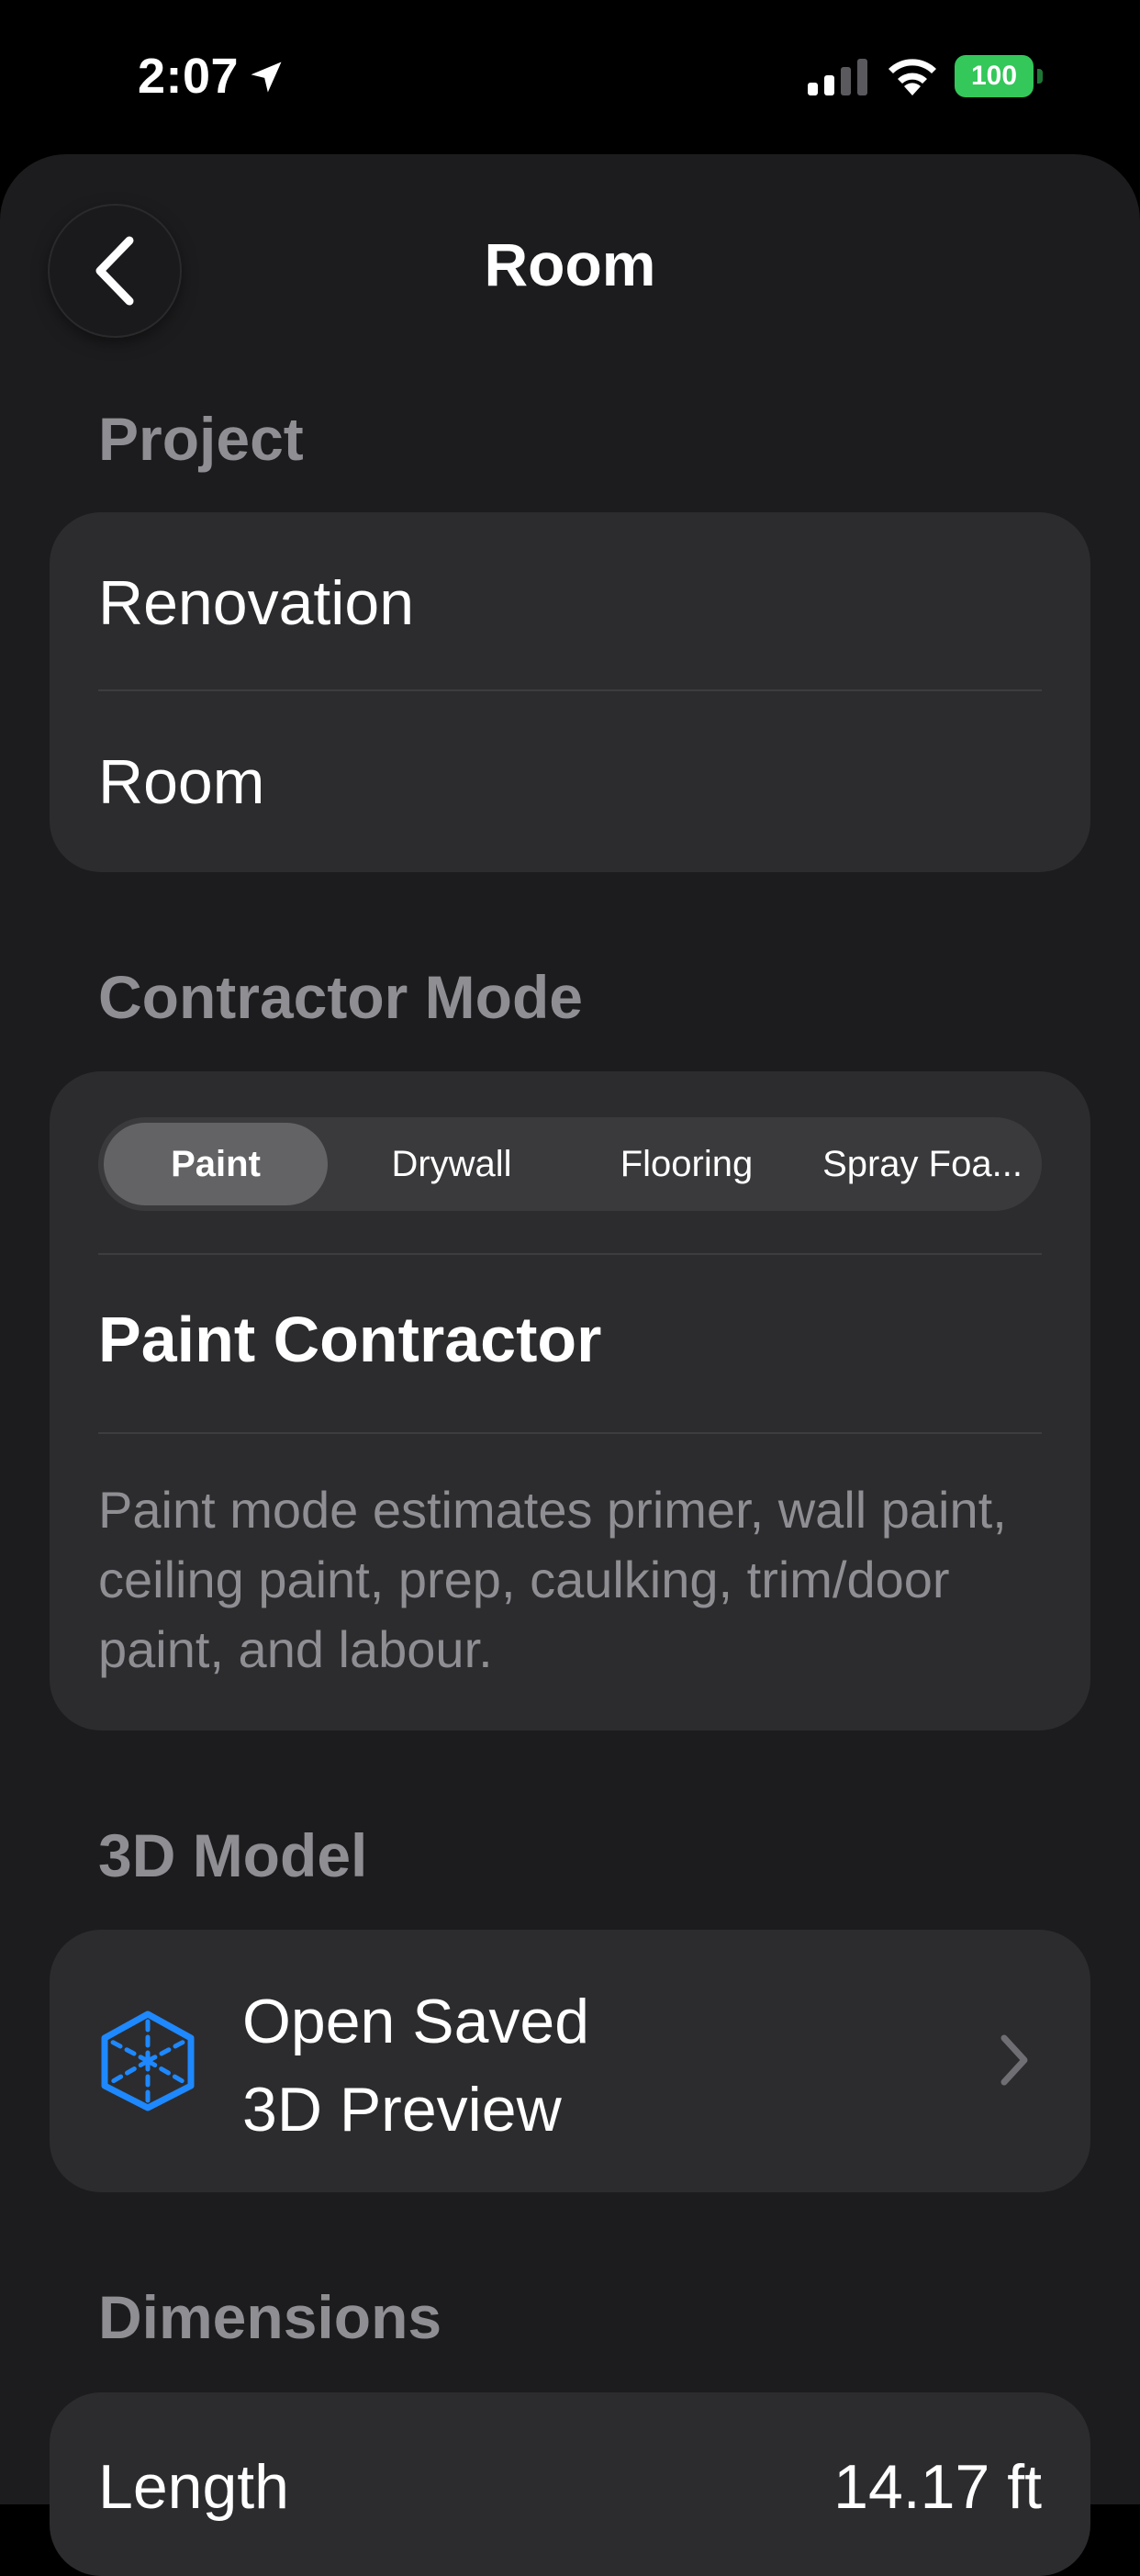  Describe the element at coordinates (416, 2021) in the screenshot. I see `open-3d-preview-line-1: Open Saved` at that location.